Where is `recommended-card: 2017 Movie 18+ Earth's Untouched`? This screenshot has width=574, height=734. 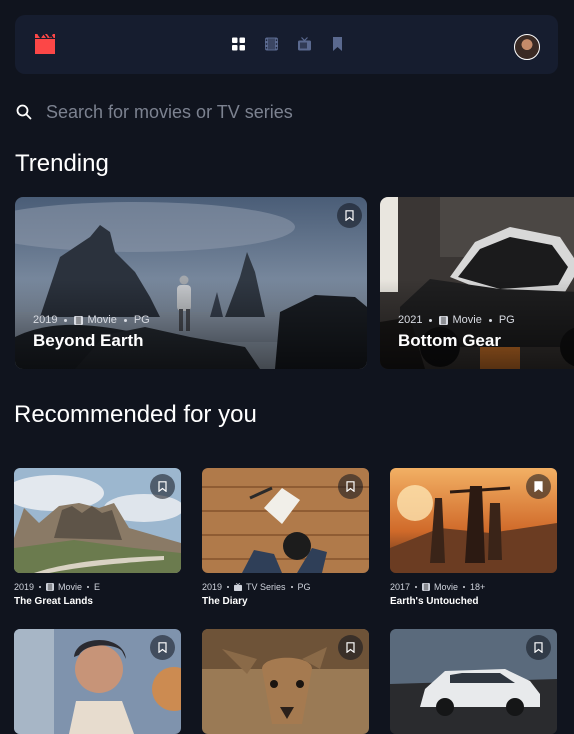
recommended-card: 2017 Movie 18+ Earth's Untouched is located at coordinates (473, 537).